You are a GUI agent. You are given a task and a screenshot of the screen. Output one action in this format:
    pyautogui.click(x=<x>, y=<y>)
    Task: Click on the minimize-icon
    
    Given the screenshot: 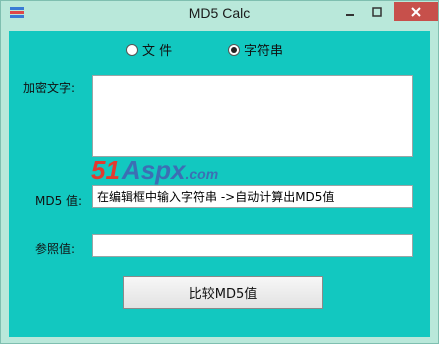 What is the action you would take?
    pyautogui.click(x=350, y=14)
    